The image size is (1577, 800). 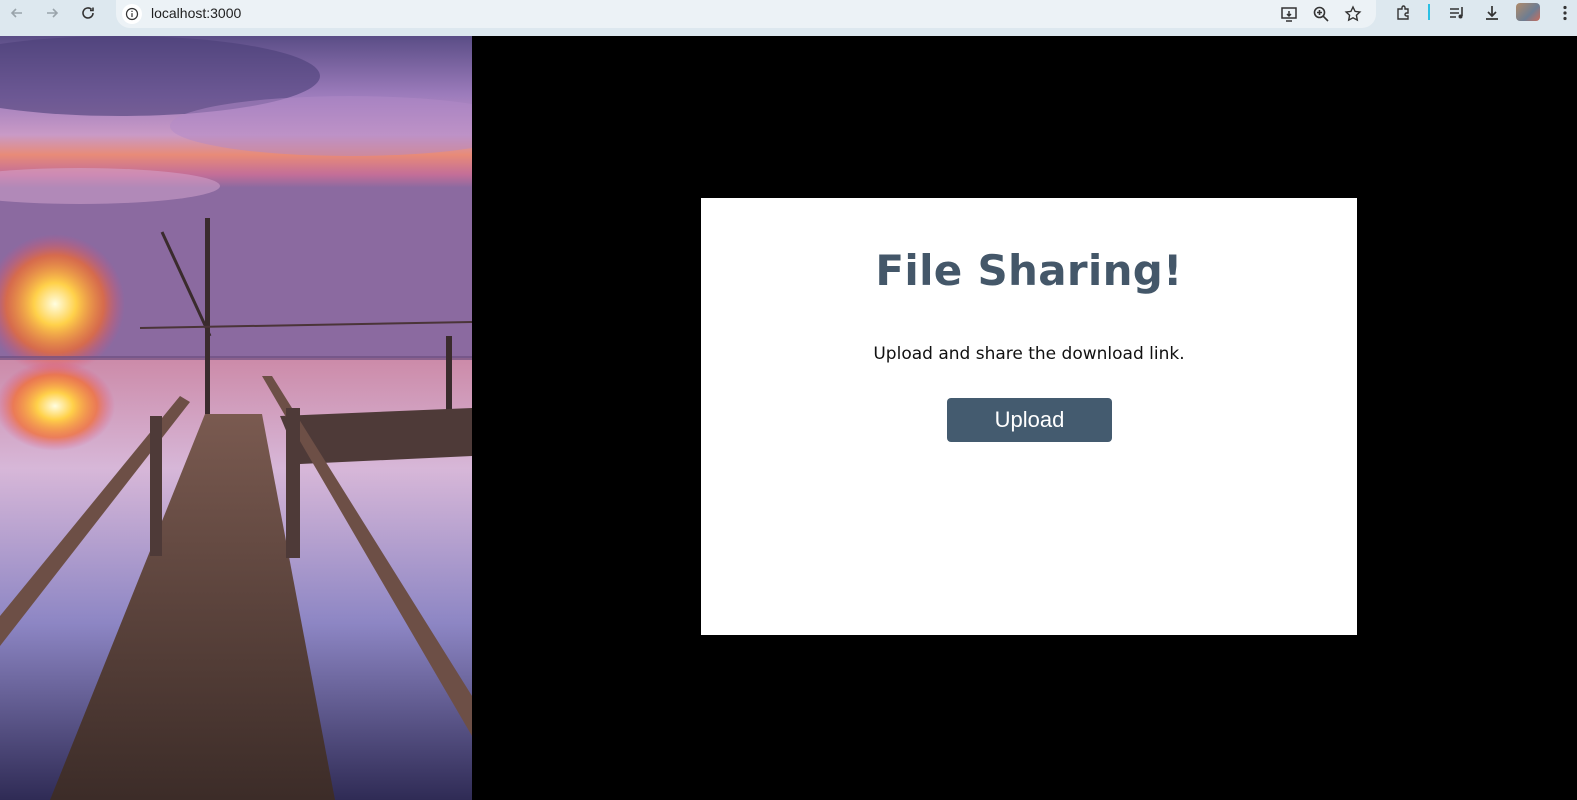 I want to click on media-controls-icon, so click(x=1457, y=13).